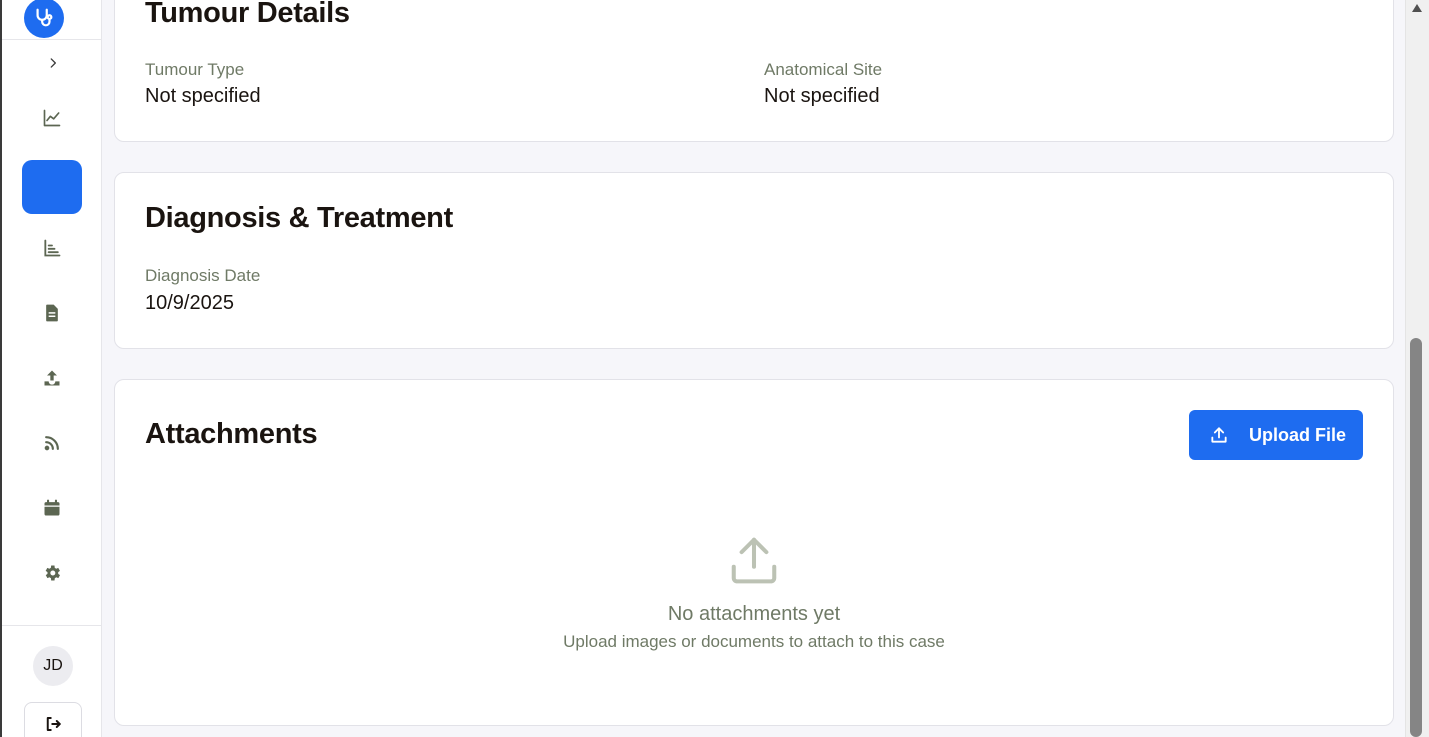 Image resolution: width=1429 pixels, height=737 pixels. What do you see at coordinates (53, 724) in the screenshot?
I see `logout-icon` at bounding box center [53, 724].